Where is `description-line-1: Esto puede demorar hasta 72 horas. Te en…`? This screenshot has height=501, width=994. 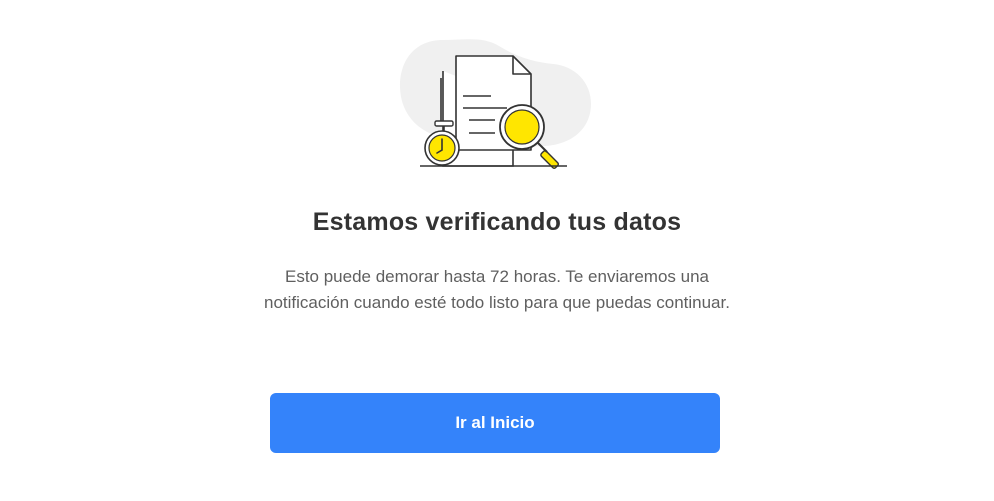 description-line-1: Esto puede demorar hasta 72 horas. Te en… is located at coordinates (496, 276).